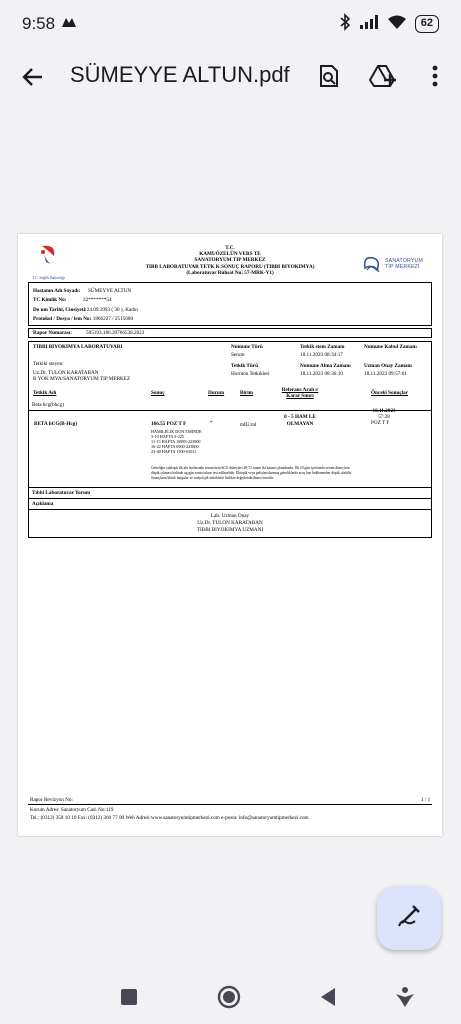 This screenshot has height=1024, width=461. I want to click on patient-name: SÜMEYYE ALTUN, so click(110, 291).